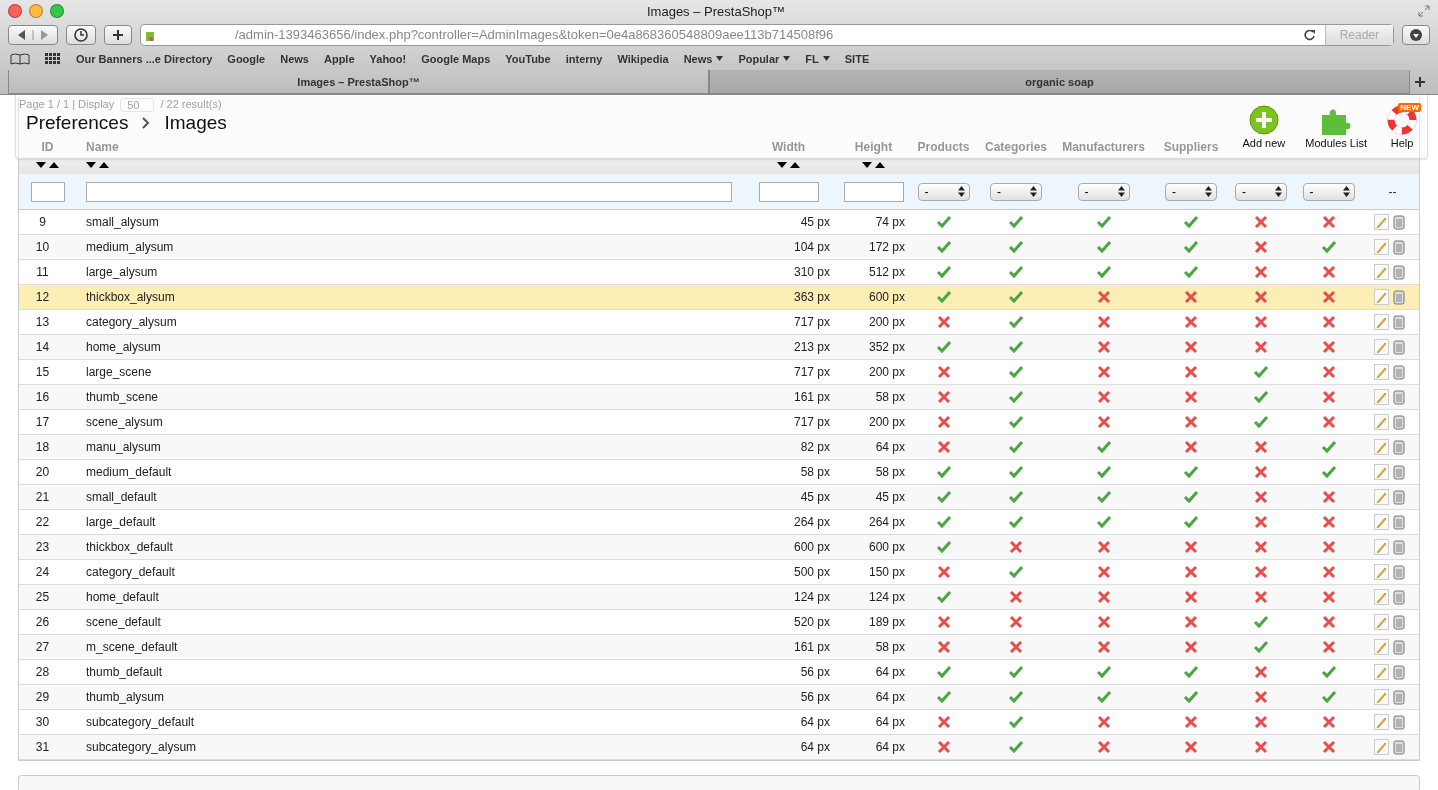 The height and width of the screenshot is (790, 1438). What do you see at coordinates (388, 58) in the screenshot?
I see `bookmark-item: Yahoo!` at bounding box center [388, 58].